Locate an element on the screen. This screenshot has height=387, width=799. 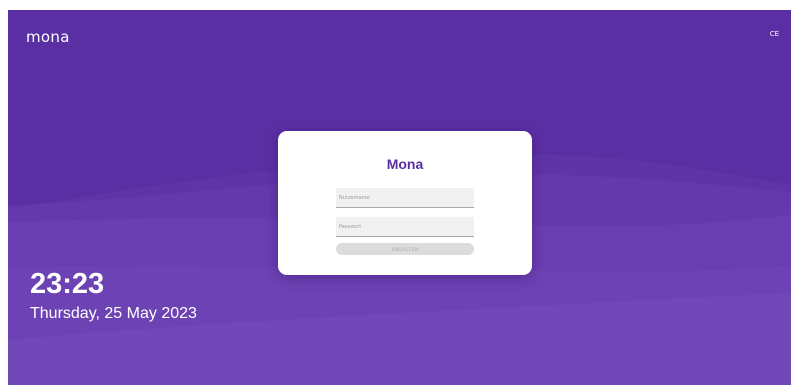
login-card: Mona EINLOGGEN is located at coordinates (405, 203).